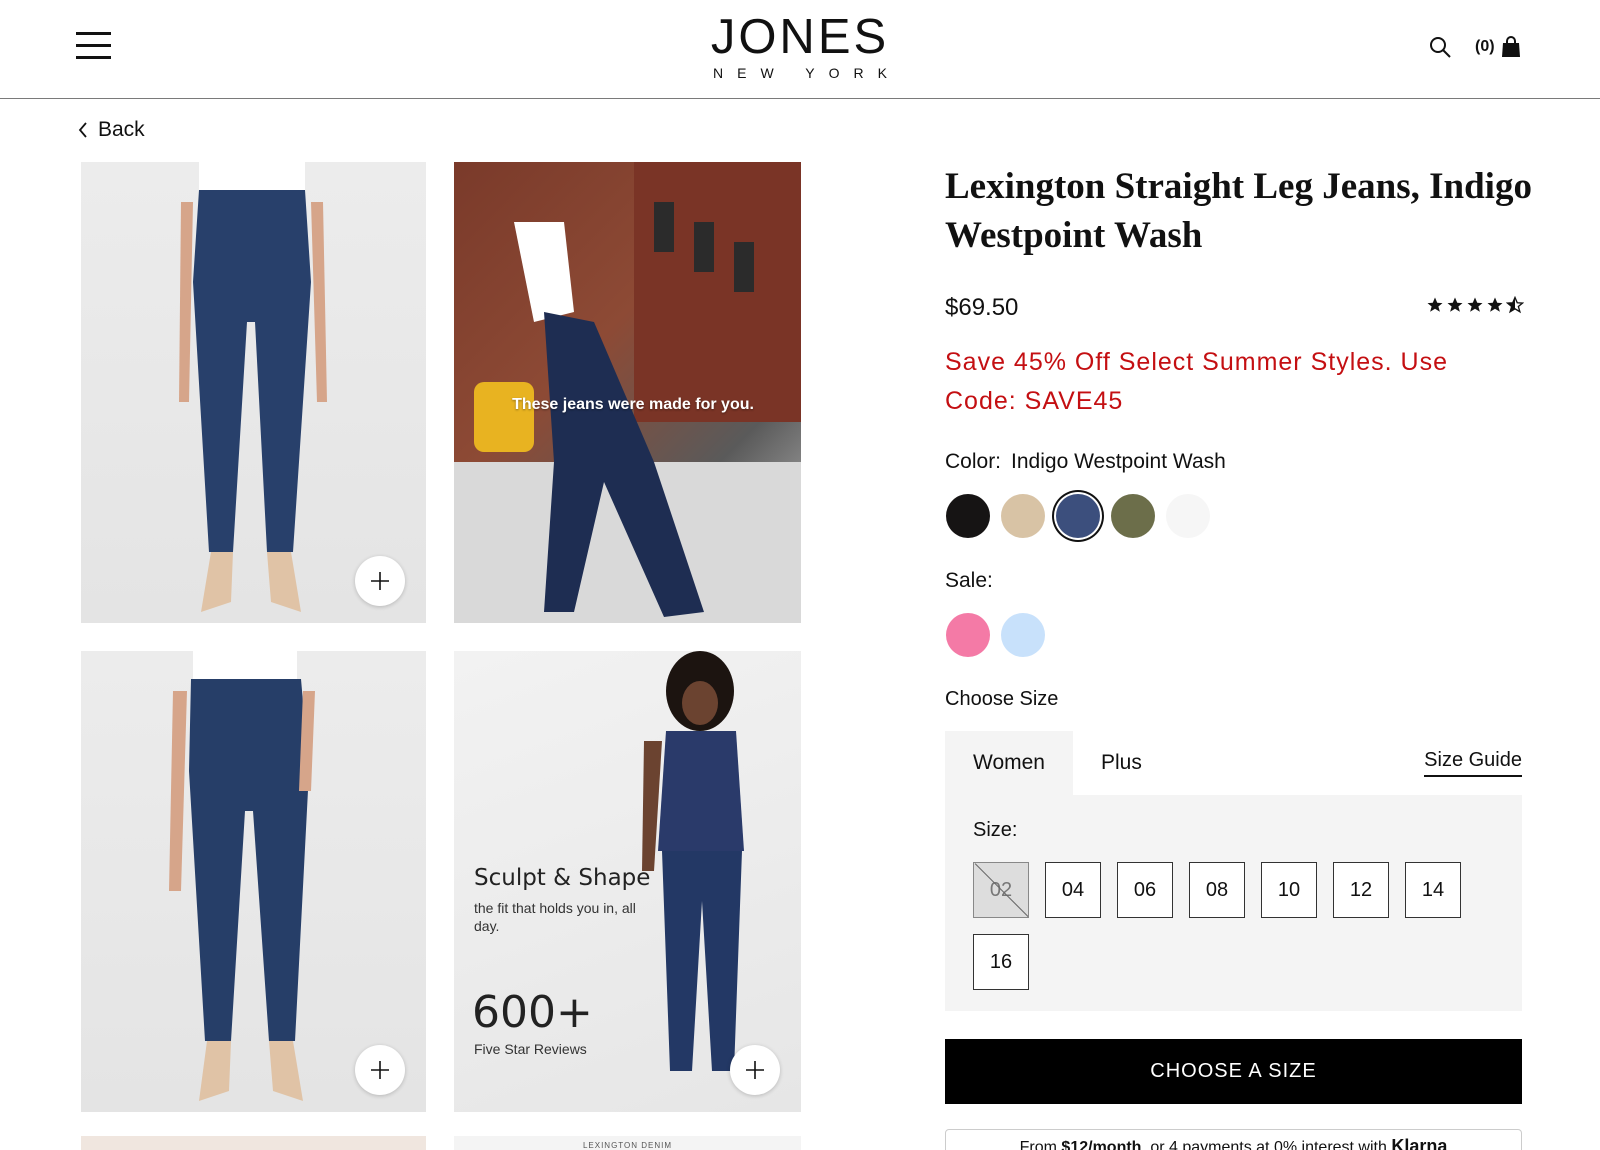  Describe the element at coordinates (1433, 890) in the screenshot. I see `size-option-14: 14` at that location.